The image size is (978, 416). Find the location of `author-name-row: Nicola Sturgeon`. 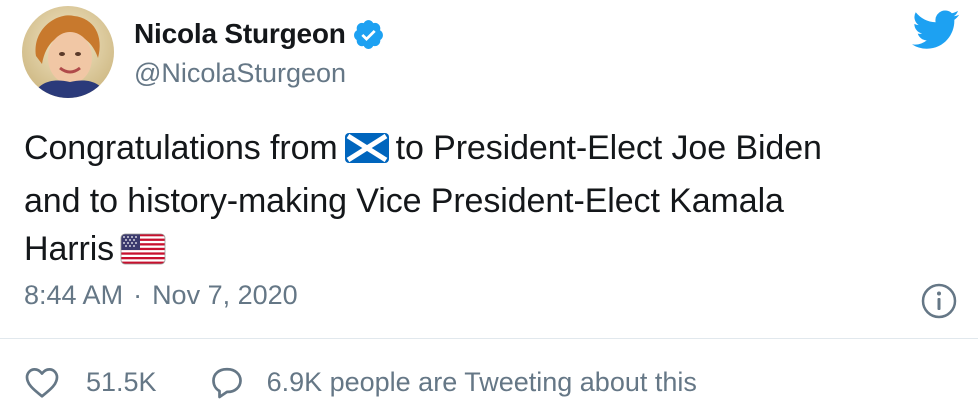

author-name-row: Nicola Sturgeon is located at coordinates (259, 34).